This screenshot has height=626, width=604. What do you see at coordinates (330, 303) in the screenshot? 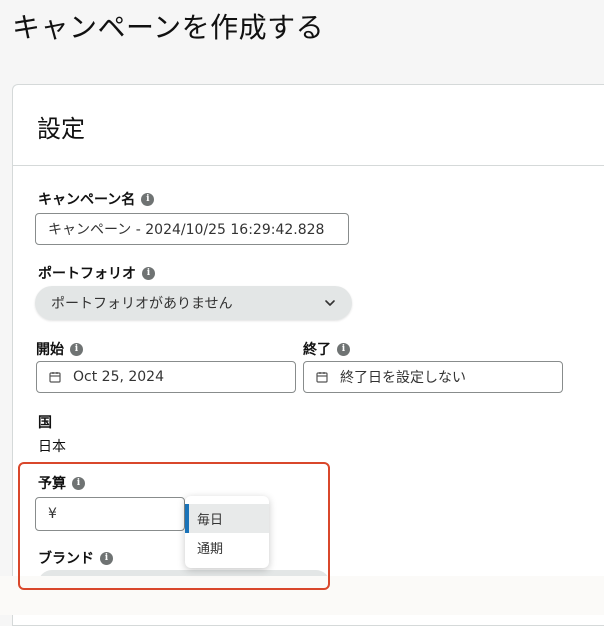
I see `chevron-down-icon` at bounding box center [330, 303].